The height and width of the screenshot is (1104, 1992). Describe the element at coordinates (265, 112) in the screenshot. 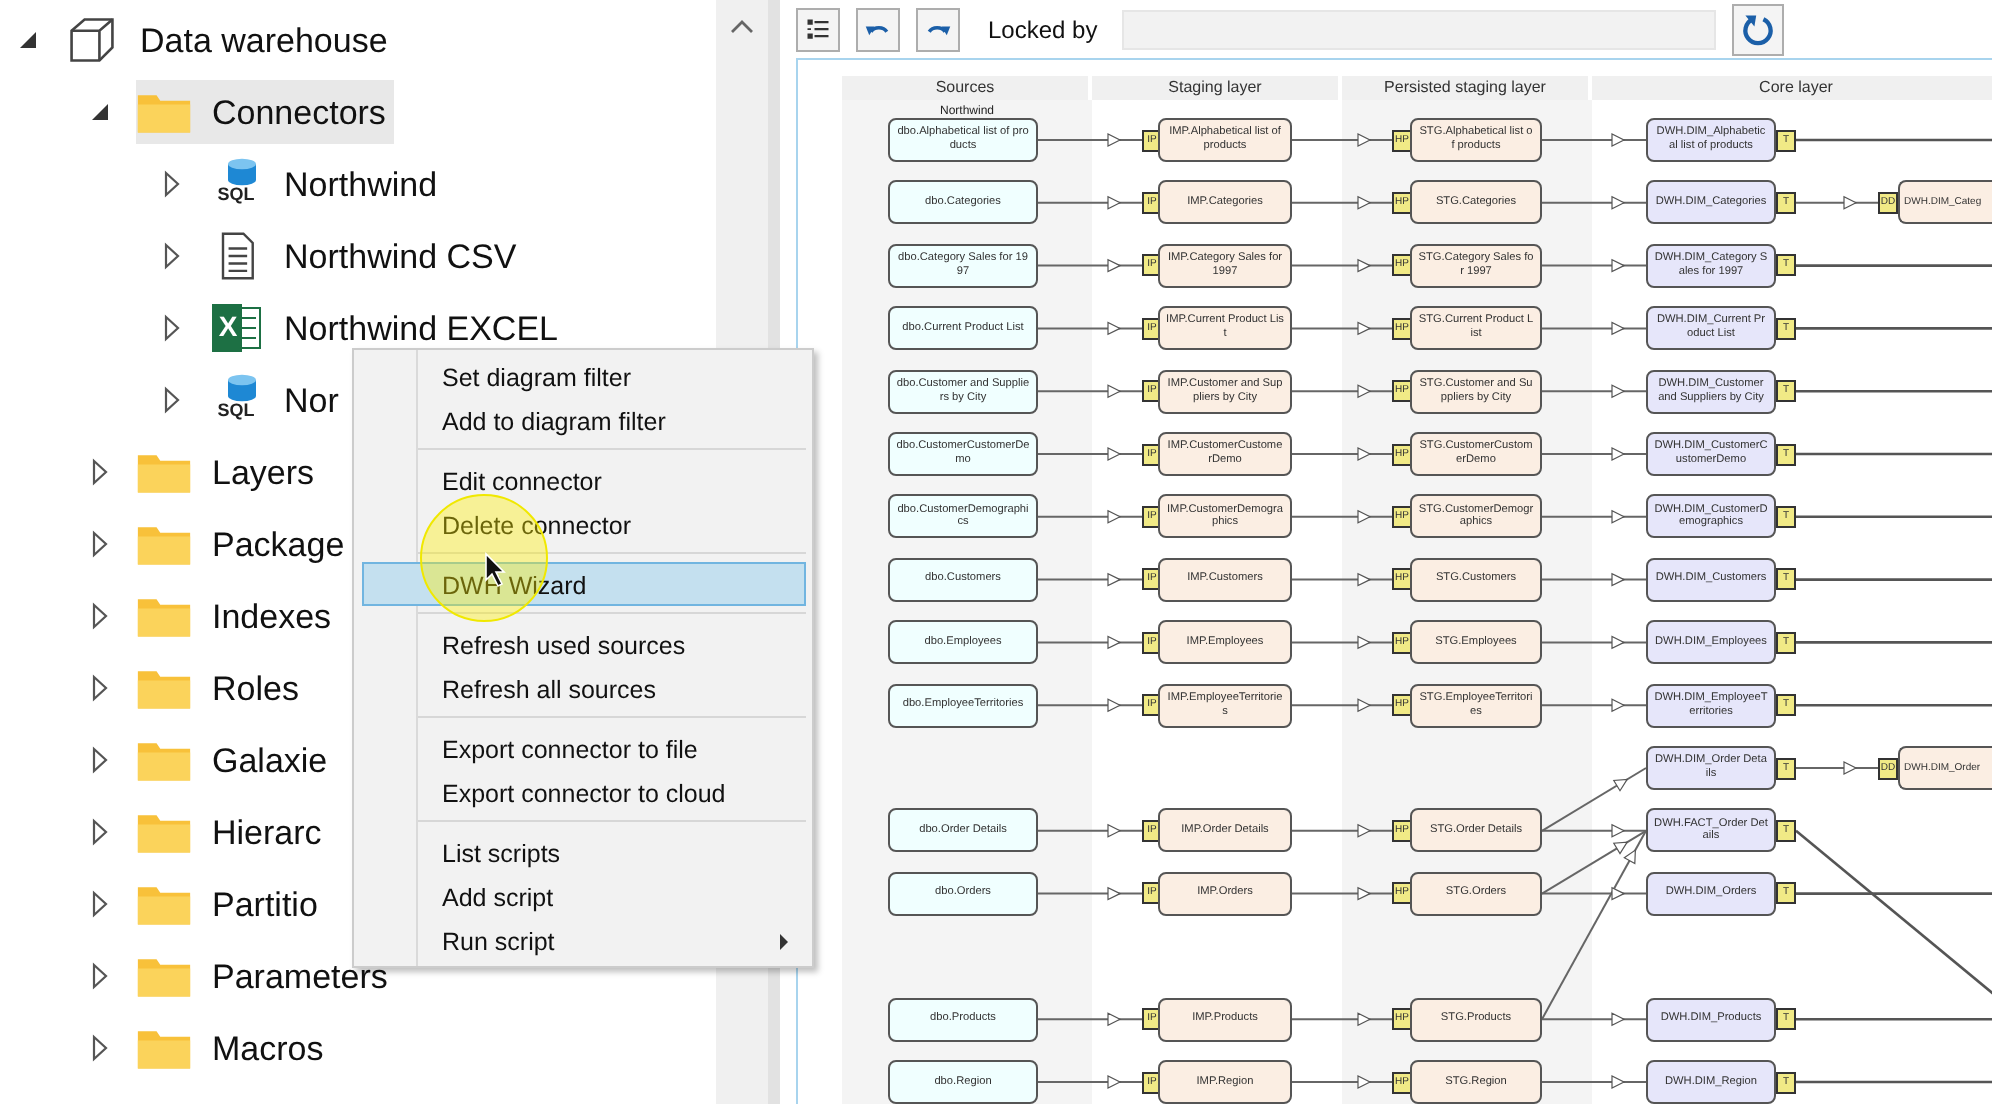

I see `tree-item: Connectors` at that location.